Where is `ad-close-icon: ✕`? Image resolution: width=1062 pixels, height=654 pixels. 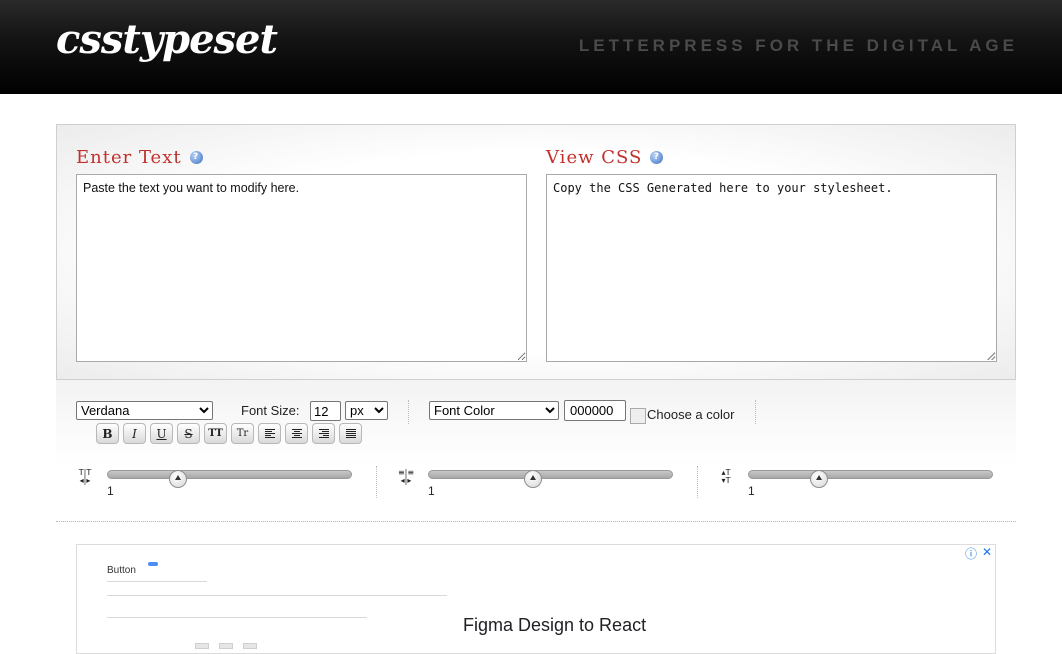 ad-close-icon: ✕ is located at coordinates (987, 552).